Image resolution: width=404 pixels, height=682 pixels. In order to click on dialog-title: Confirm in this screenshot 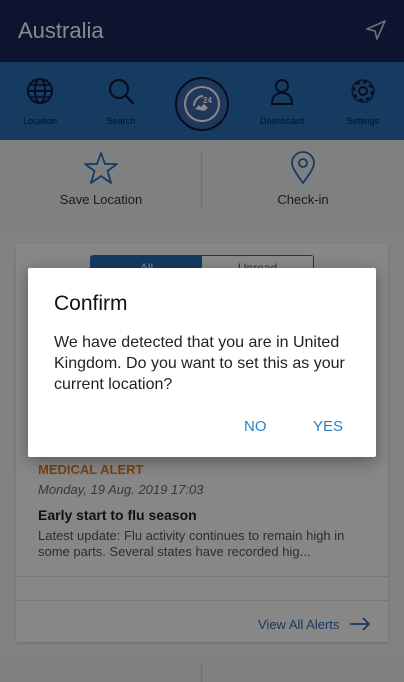, I will do `click(91, 303)`.